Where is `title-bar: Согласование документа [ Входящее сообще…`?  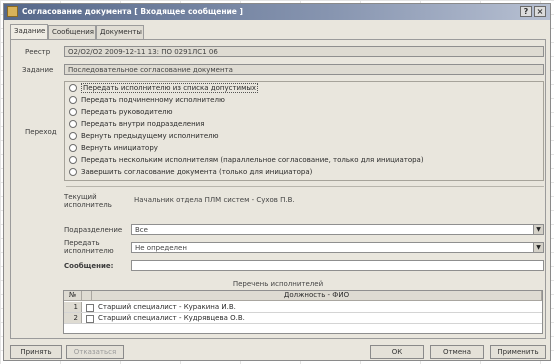
title-bar: Согласование документа [ Входящее сообще… is located at coordinates (277, 12).